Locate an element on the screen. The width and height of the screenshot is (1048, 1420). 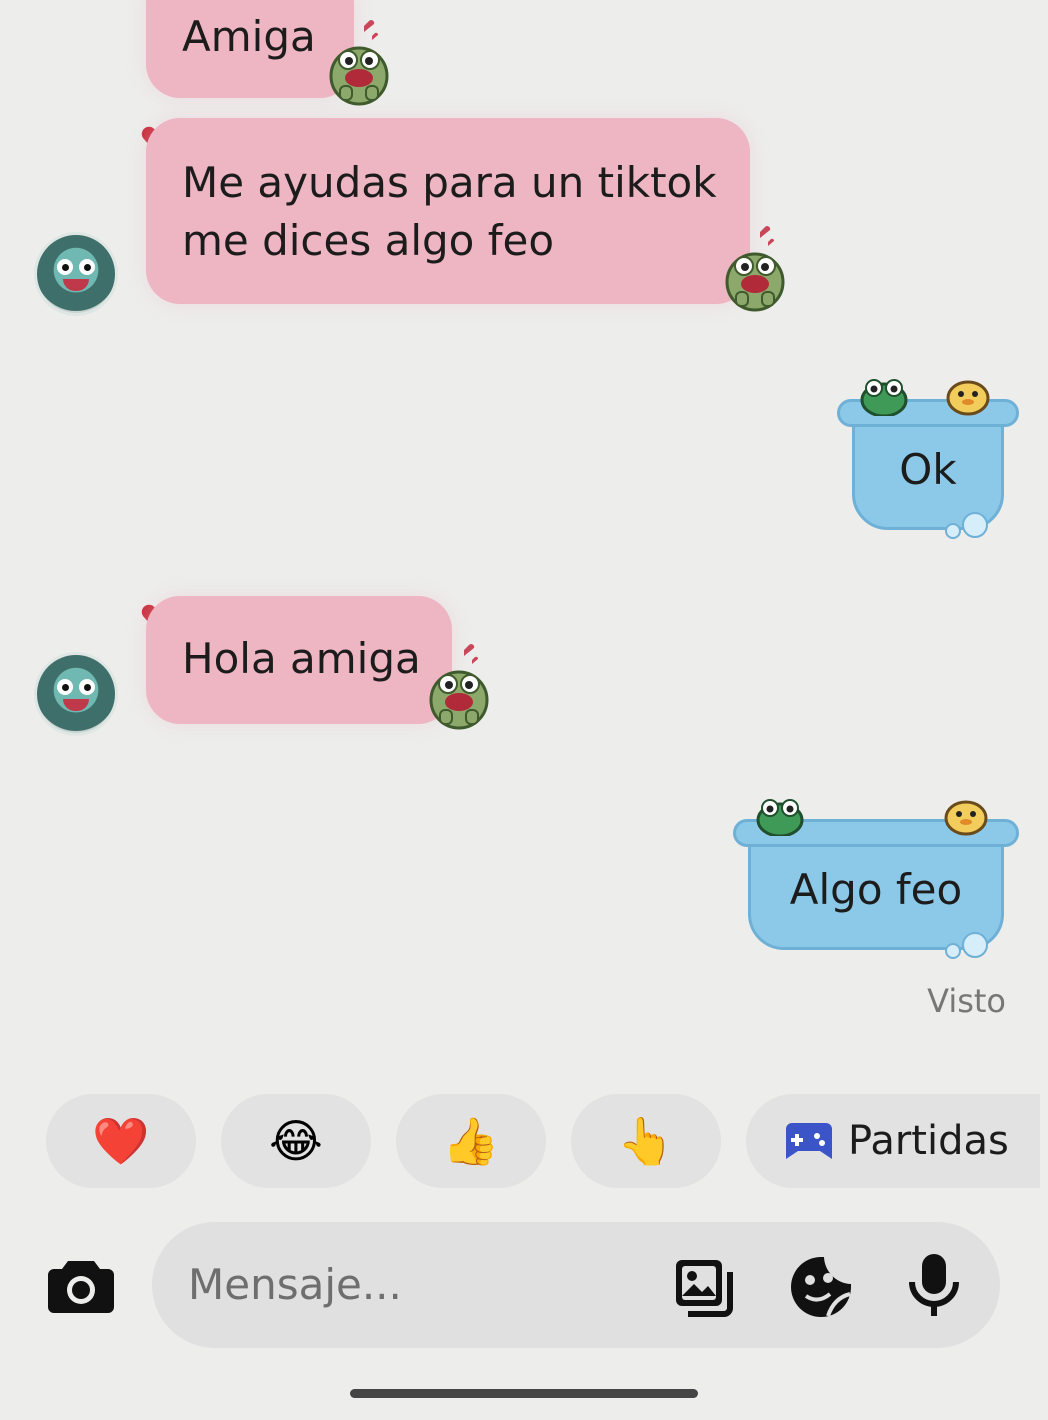
games-label: Partidas is located at coordinates (928, 1141).